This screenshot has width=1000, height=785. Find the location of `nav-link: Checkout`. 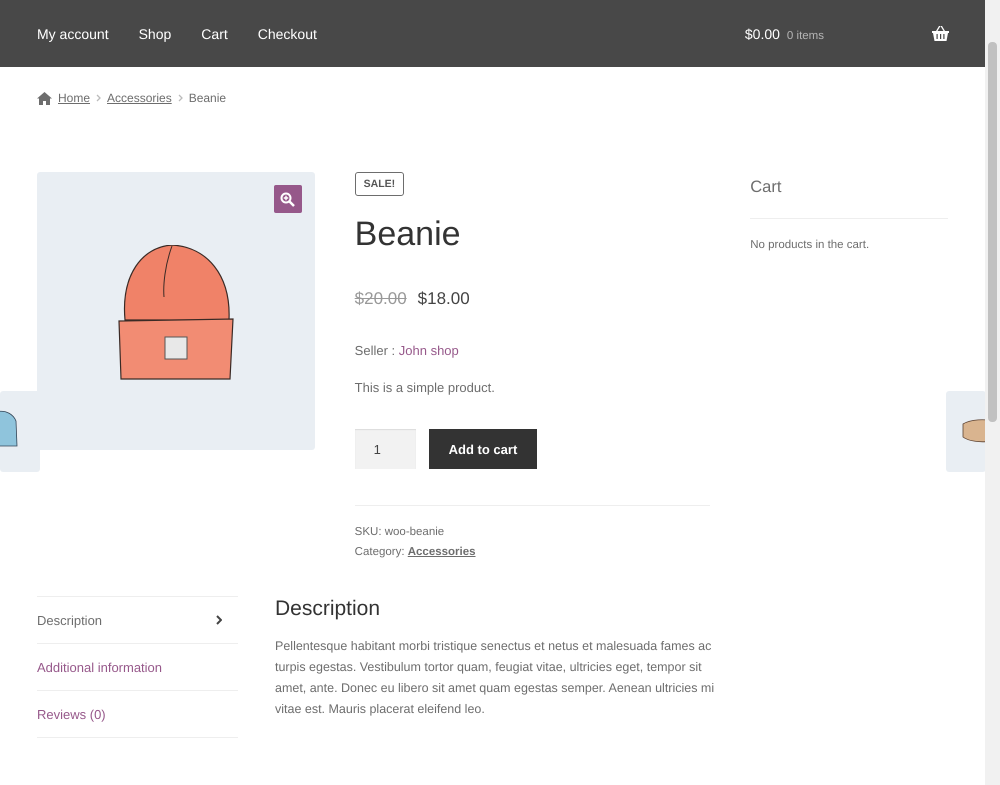

nav-link: Checkout is located at coordinates (287, 34).